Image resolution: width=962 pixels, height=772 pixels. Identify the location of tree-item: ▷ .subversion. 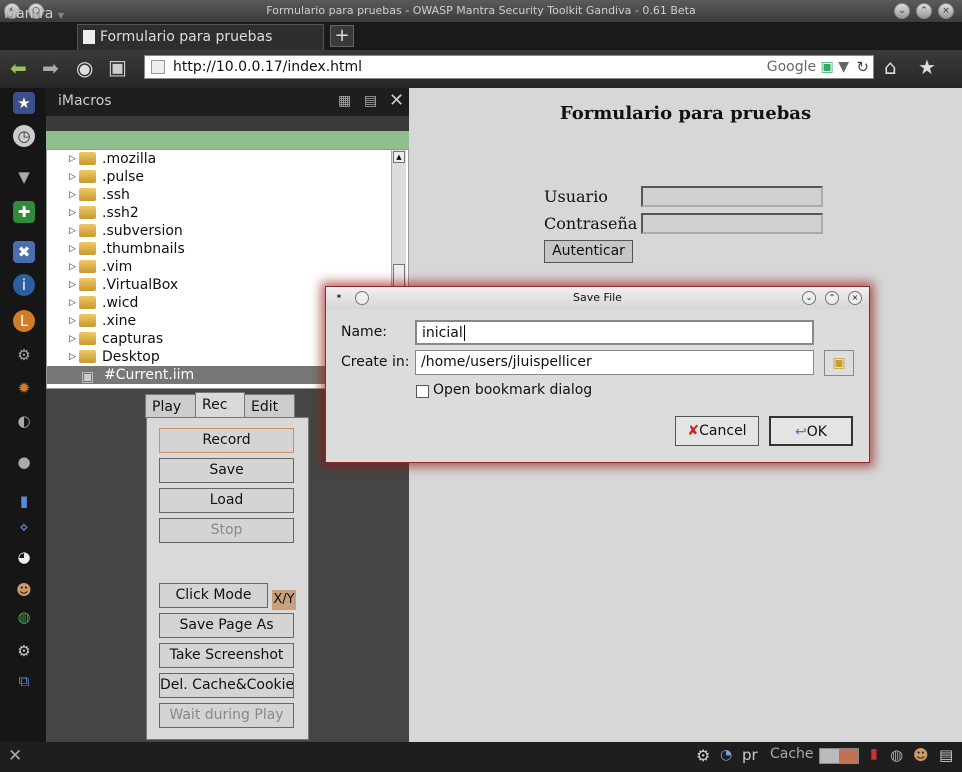
(227, 231).